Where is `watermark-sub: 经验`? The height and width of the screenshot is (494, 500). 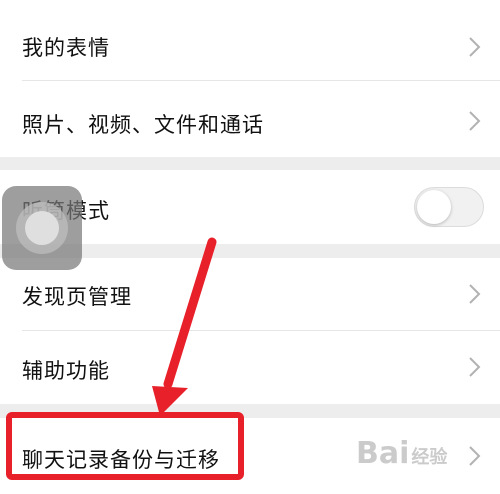
watermark-sub: 经验 is located at coordinates (429, 457).